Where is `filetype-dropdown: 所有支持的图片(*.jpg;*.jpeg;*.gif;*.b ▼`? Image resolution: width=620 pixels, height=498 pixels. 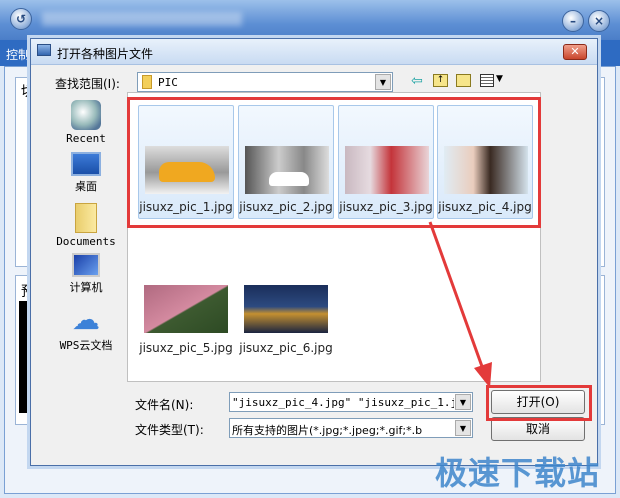 filetype-dropdown: 所有支持的图片(*.jpg;*.jpeg;*.gif;*.b ▼ is located at coordinates (351, 428).